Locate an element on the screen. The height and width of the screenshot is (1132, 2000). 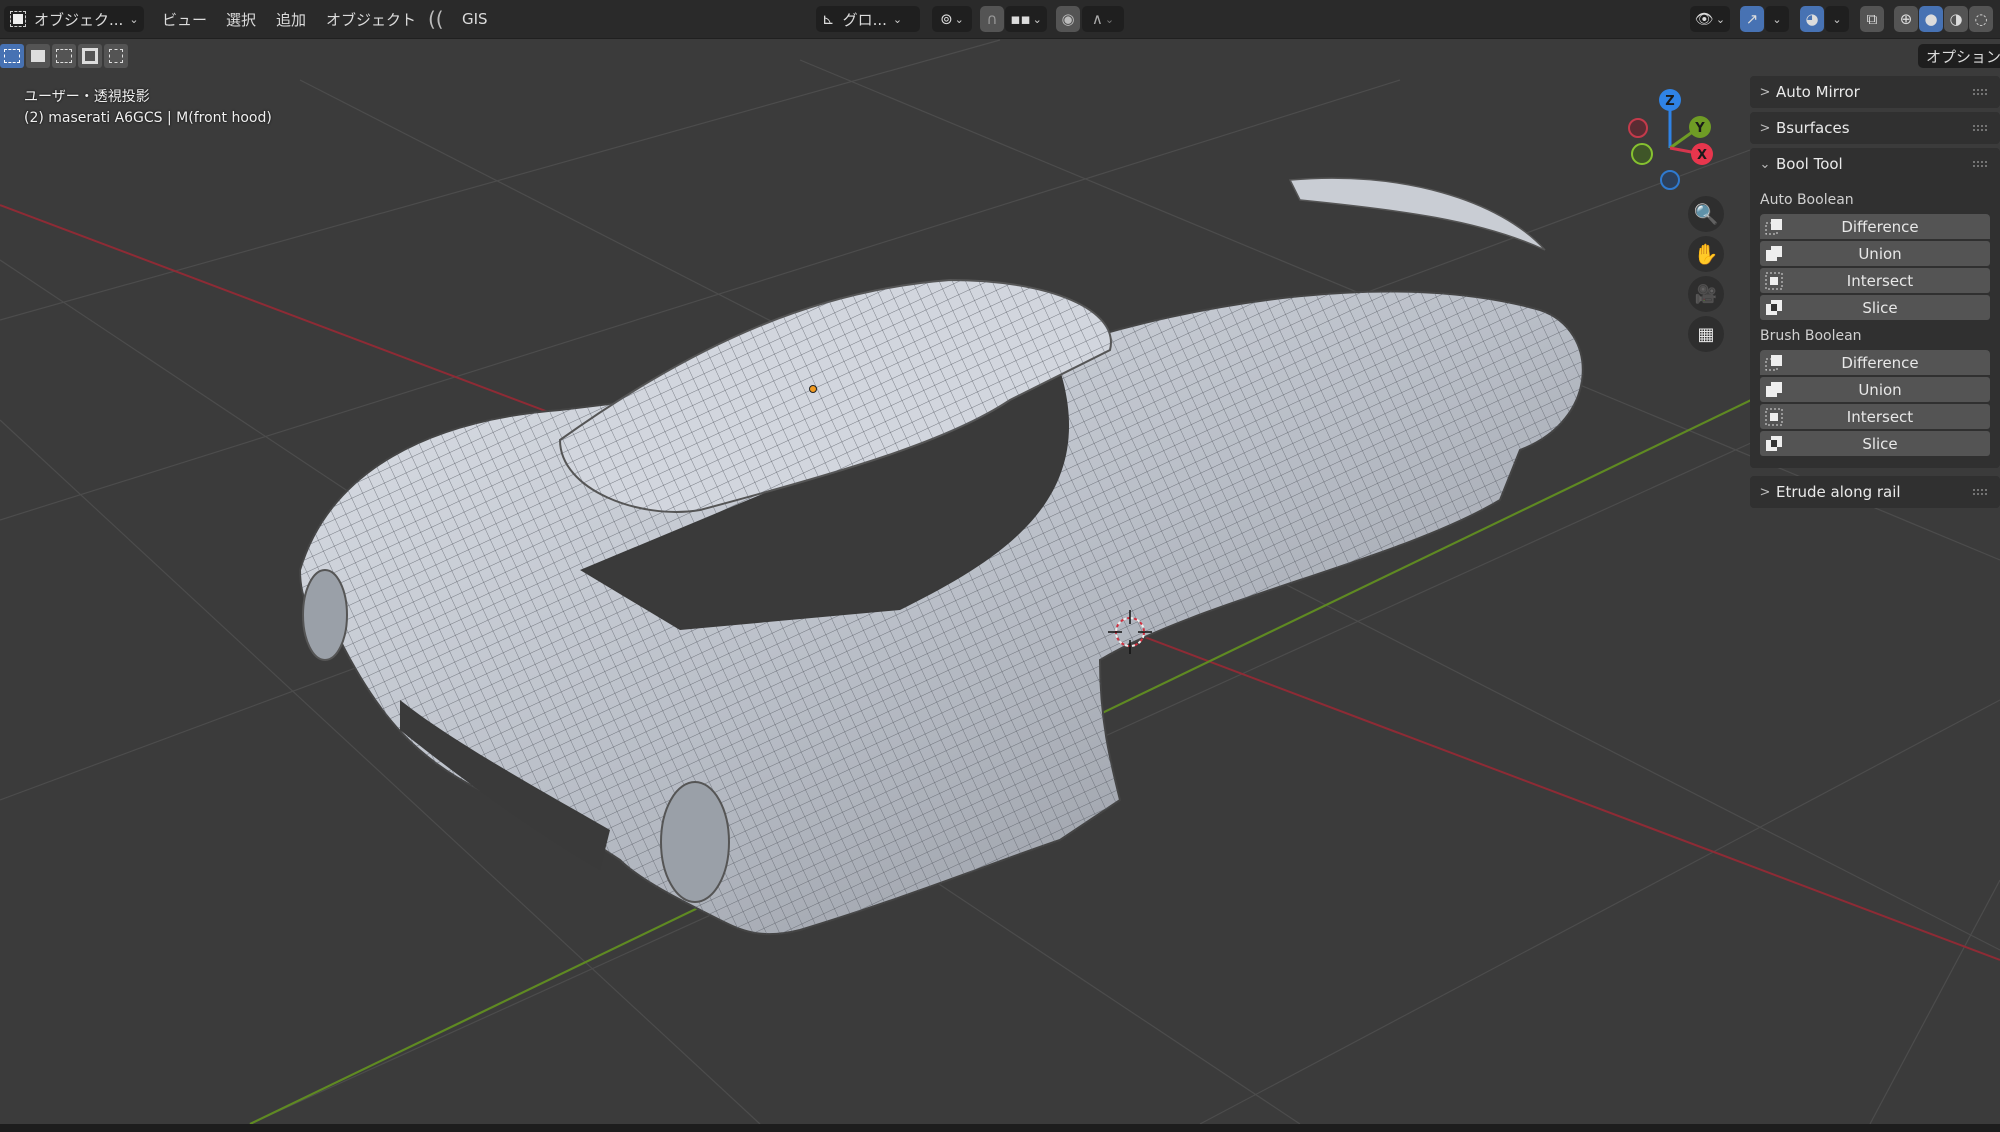
panel-bsurfaces: > Bsurfaces is located at coordinates (1875, 128).